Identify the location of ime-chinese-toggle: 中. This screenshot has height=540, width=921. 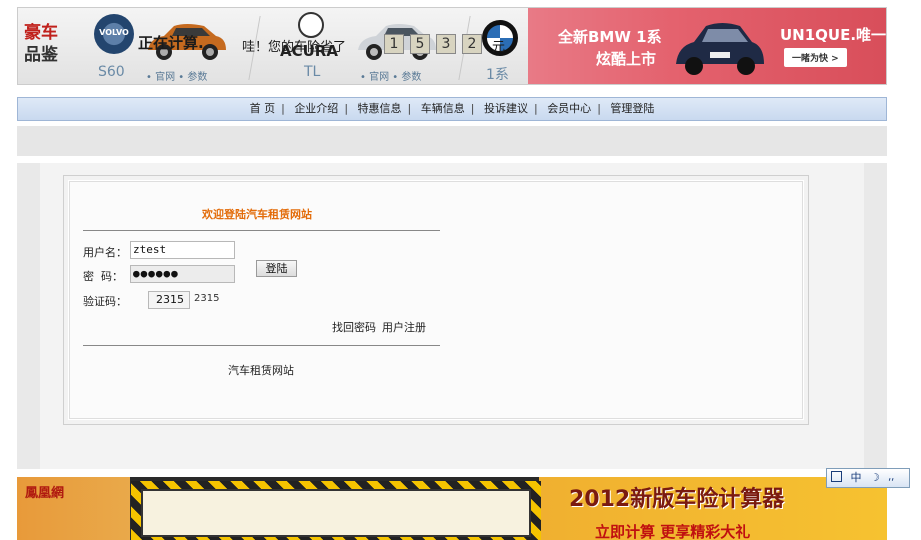
(856, 477).